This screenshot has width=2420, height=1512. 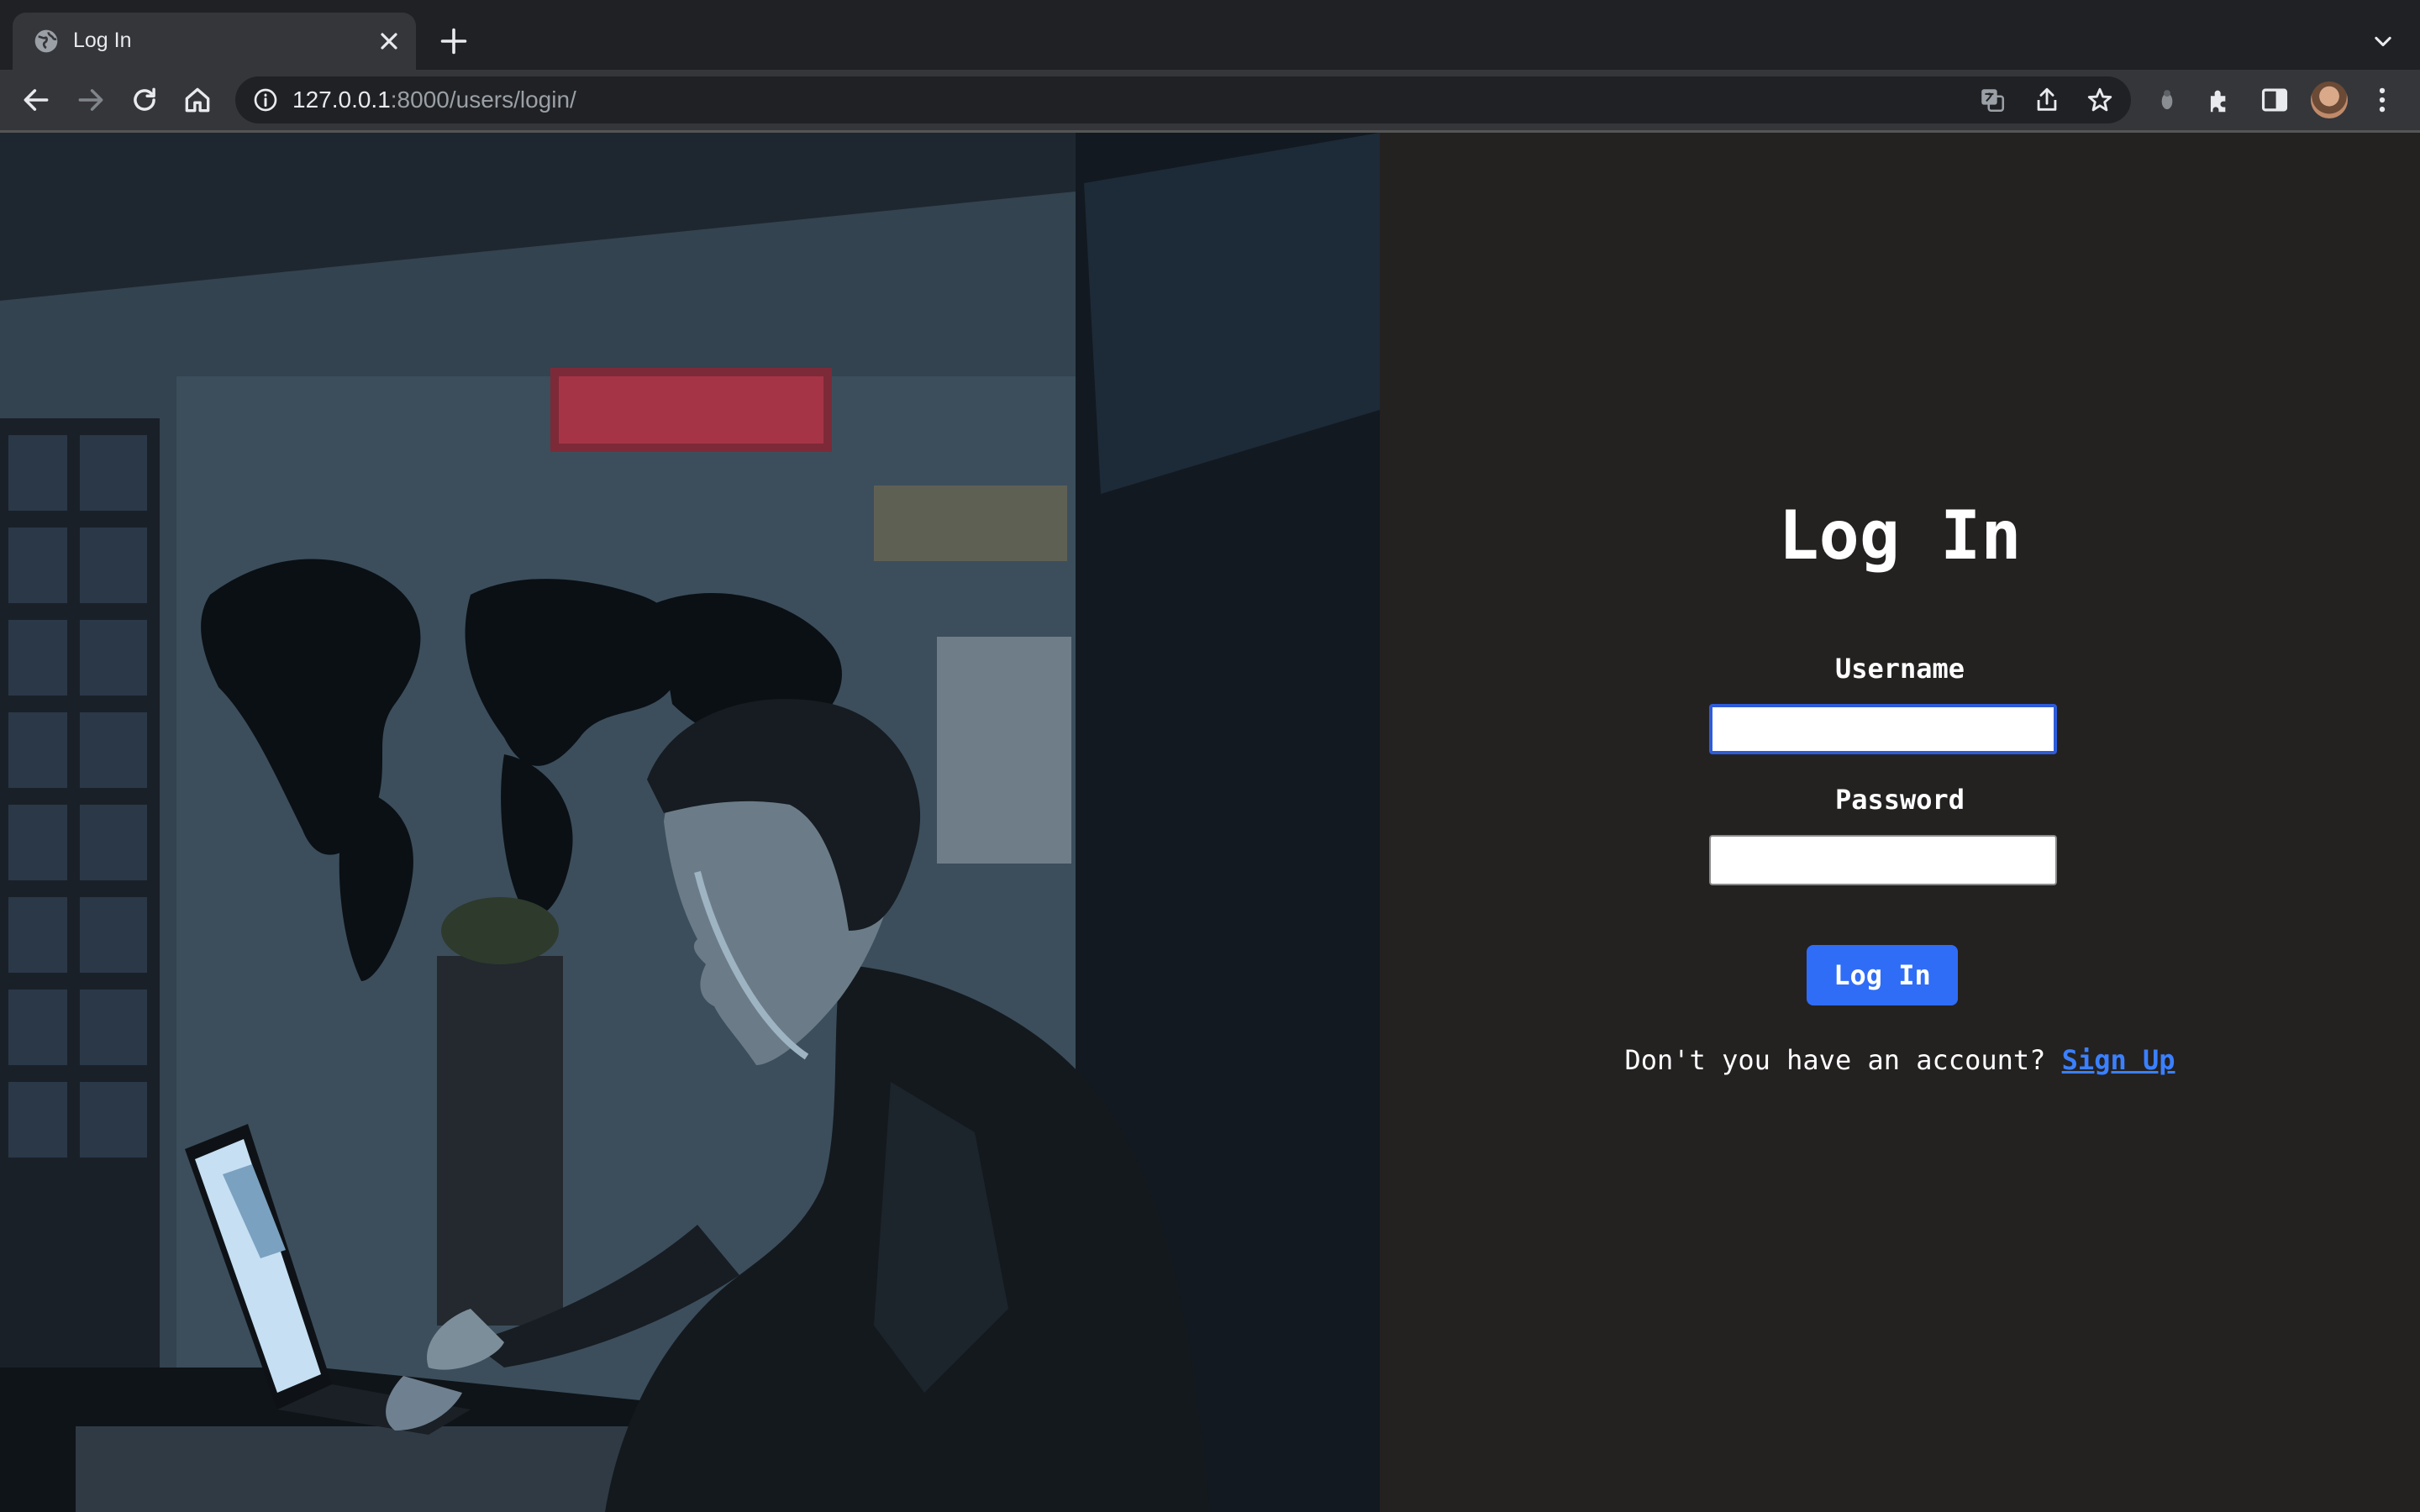 What do you see at coordinates (483, 100) in the screenshot?
I see `url-path: :8000/users/login/` at bounding box center [483, 100].